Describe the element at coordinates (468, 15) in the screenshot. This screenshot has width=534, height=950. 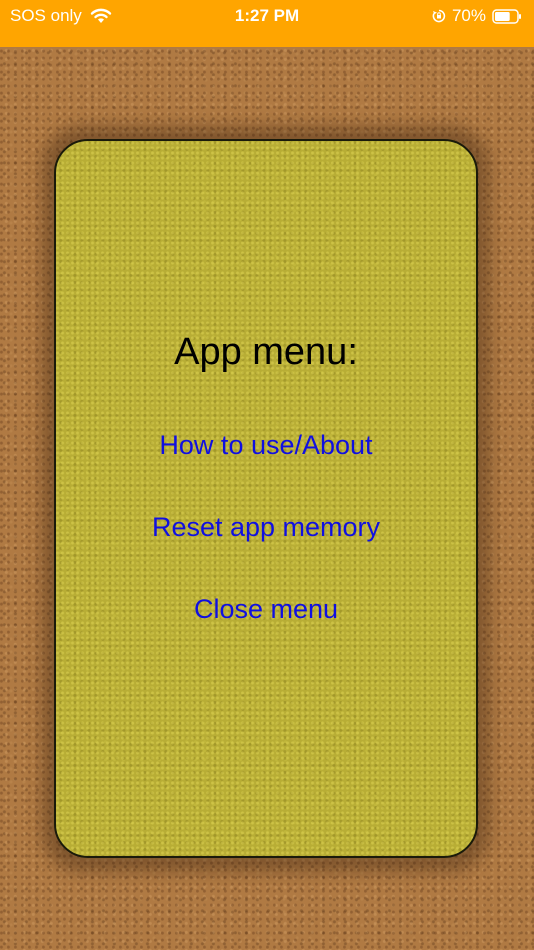
I see `battery-percent: 70%` at that location.